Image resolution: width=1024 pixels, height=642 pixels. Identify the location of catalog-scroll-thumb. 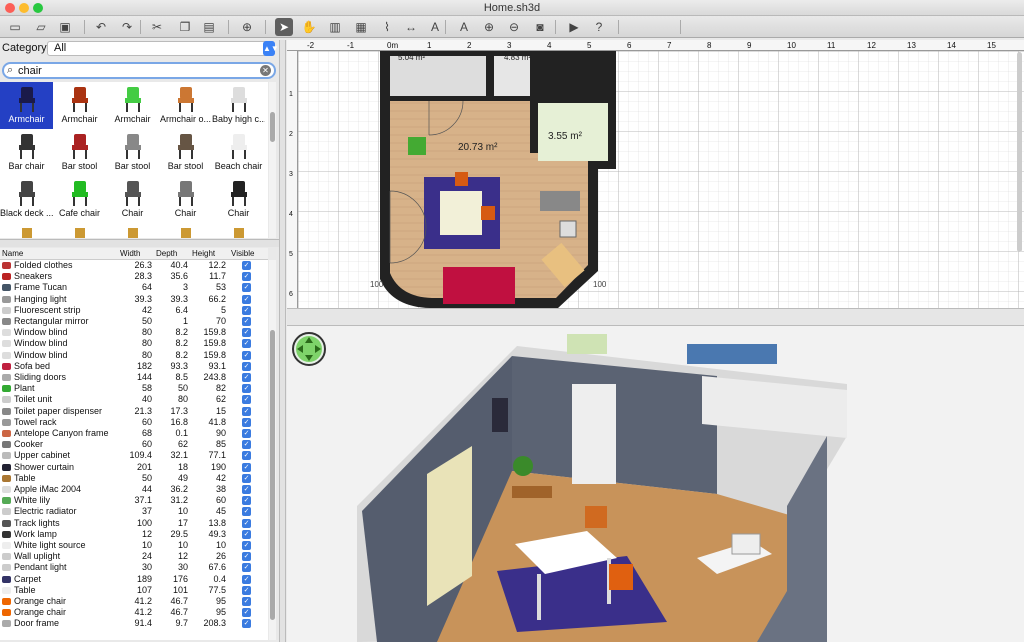
(272, 127).